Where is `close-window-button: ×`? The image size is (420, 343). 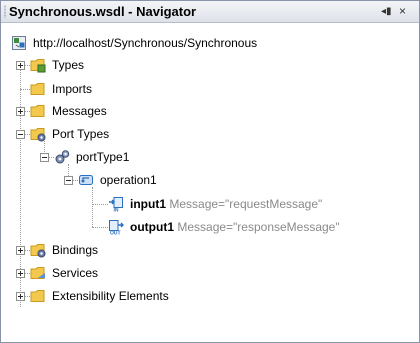 close-window-button: × is located at coordinates (405, 11).